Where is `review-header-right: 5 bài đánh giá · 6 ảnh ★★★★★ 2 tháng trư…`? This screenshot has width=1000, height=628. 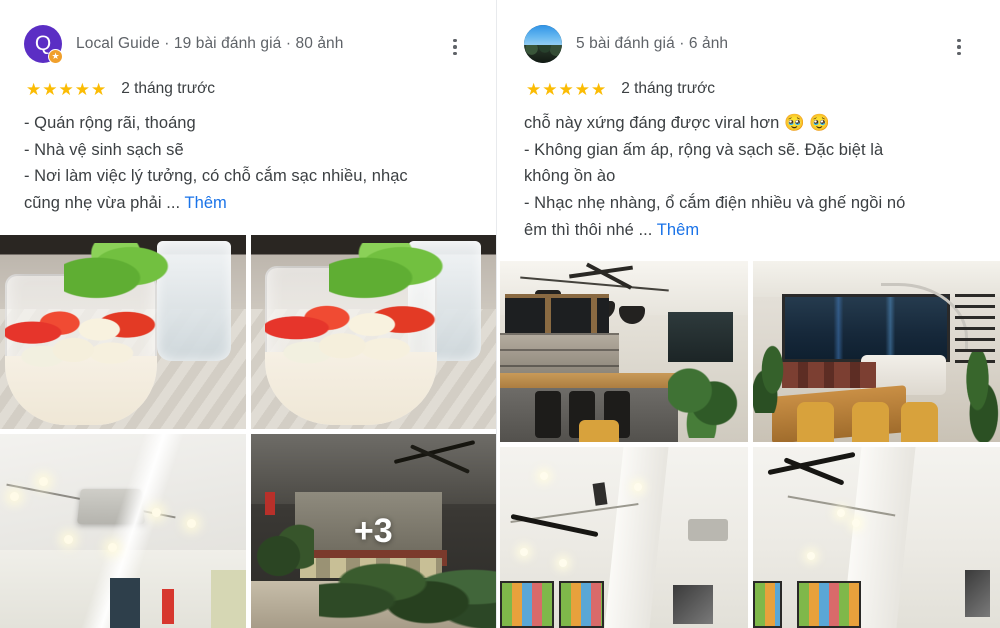 review-header-right: 5 bài đánh giá · 6 ảnh ★★★★★ 2 tháng trư… is located at coordinates (750, 49).